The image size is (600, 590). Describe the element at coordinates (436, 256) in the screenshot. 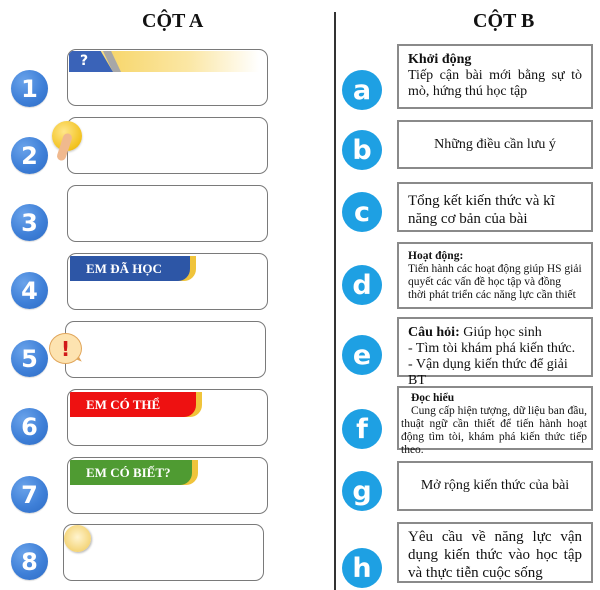

I see `description-heading: Hoạt động:` at that location.